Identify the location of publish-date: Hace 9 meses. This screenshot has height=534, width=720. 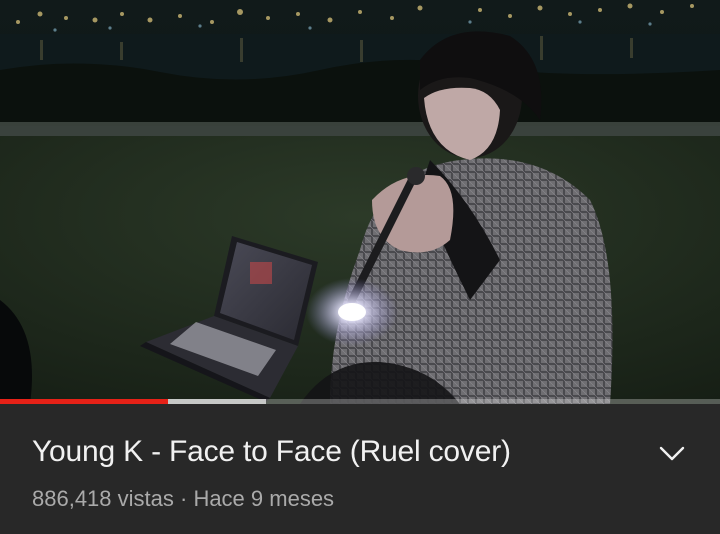
(264, 498).